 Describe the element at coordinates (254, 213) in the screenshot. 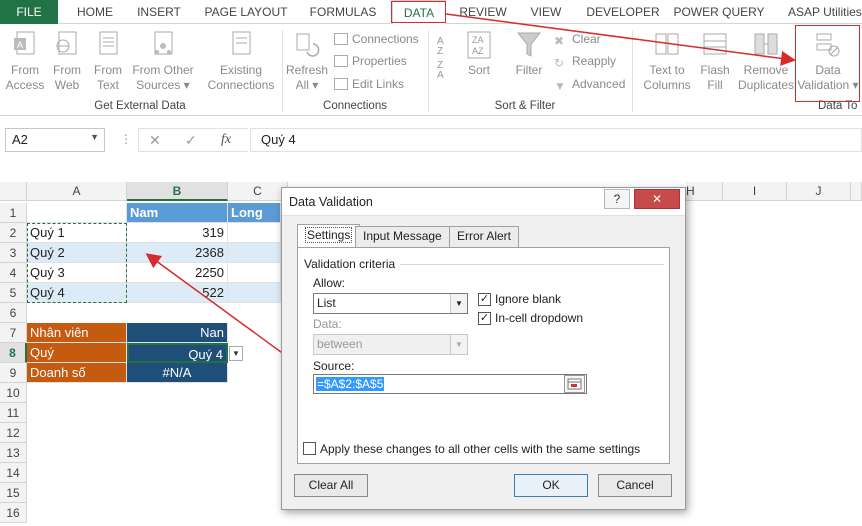

I see `cell-c1: Long` at that location.